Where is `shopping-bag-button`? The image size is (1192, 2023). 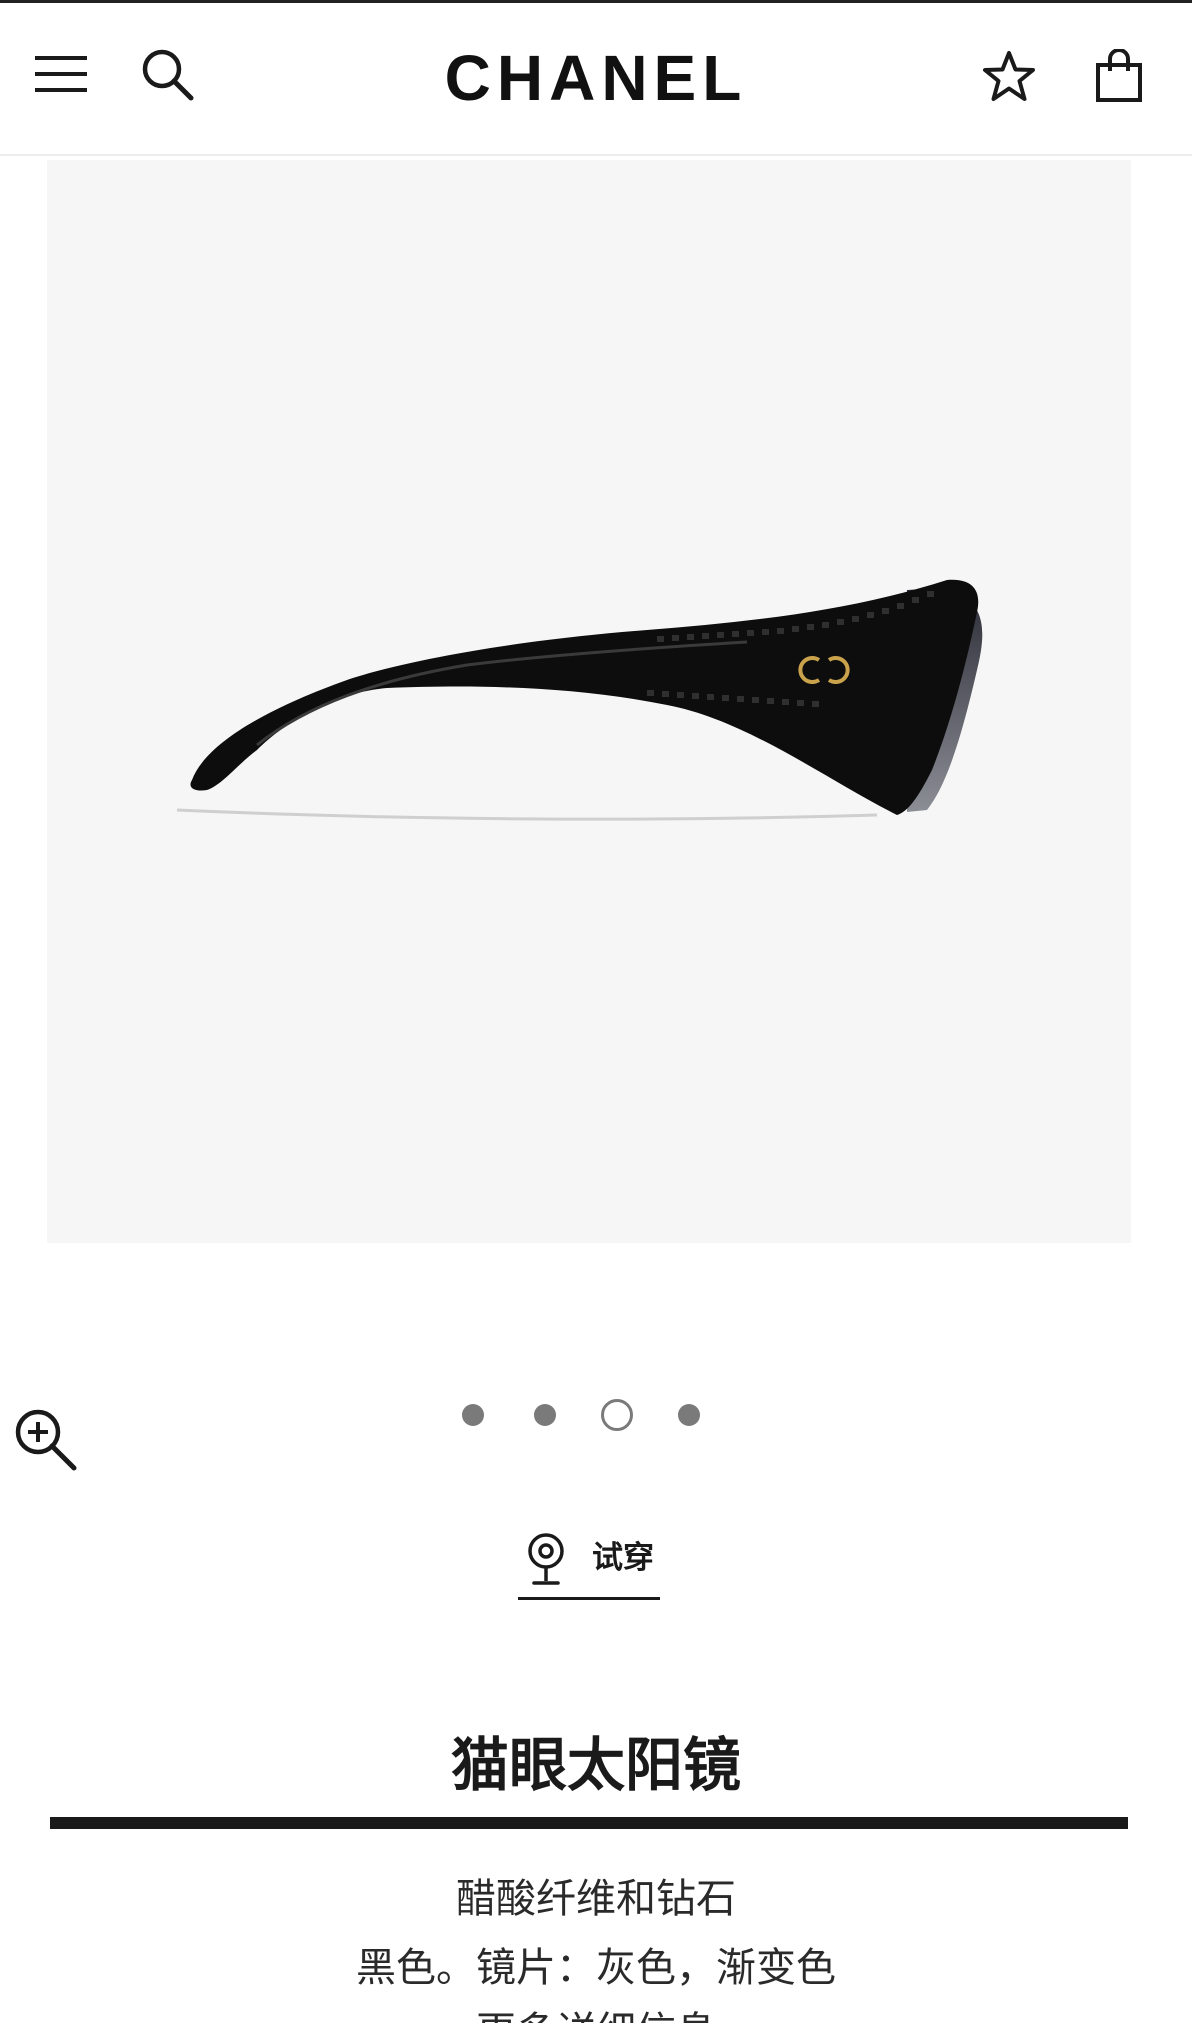
shopping-bag-button is located at coordinates (1119, 76).